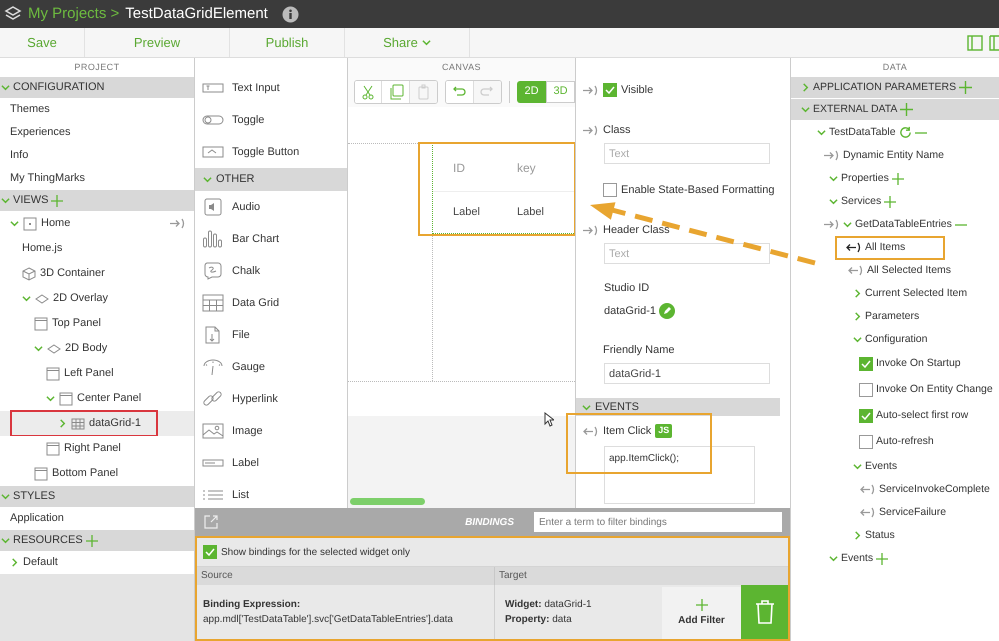  What do you see at coordinates (678, 407) in the screenshot?
I see `section-header: EVENTS` at bounding box center [678, 407].